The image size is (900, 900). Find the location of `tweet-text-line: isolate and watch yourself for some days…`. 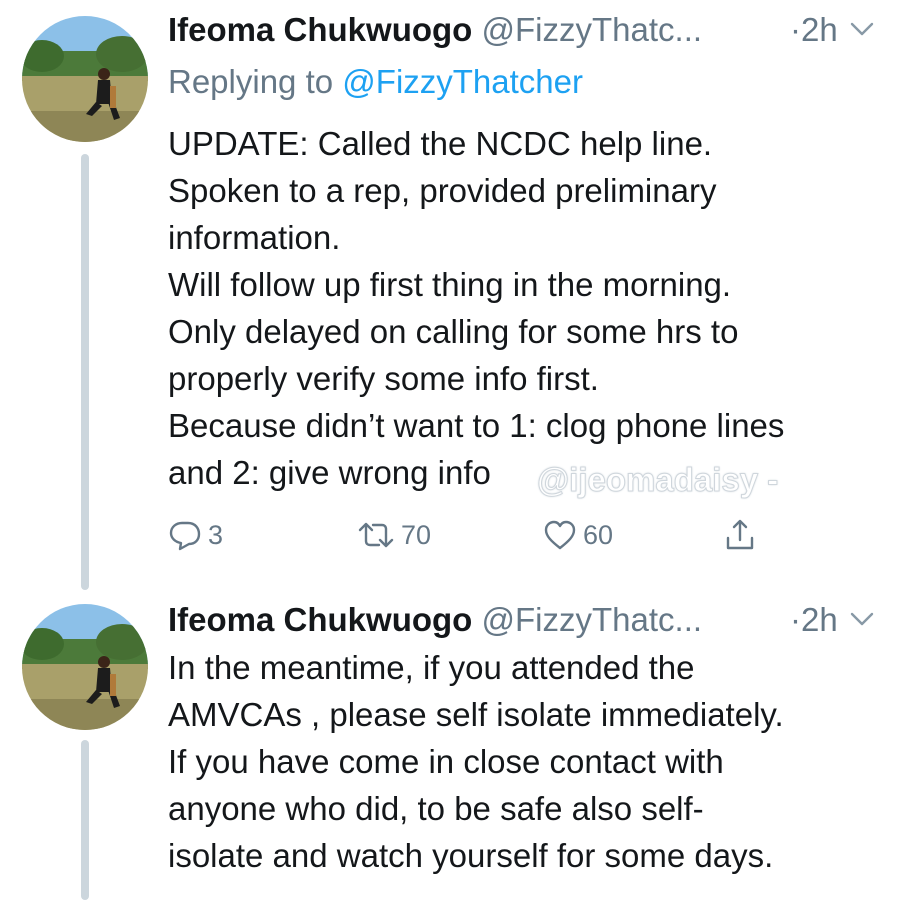

tweet-text-line: isolate and watch yourself for some days… is located at coordinates (471, 855).